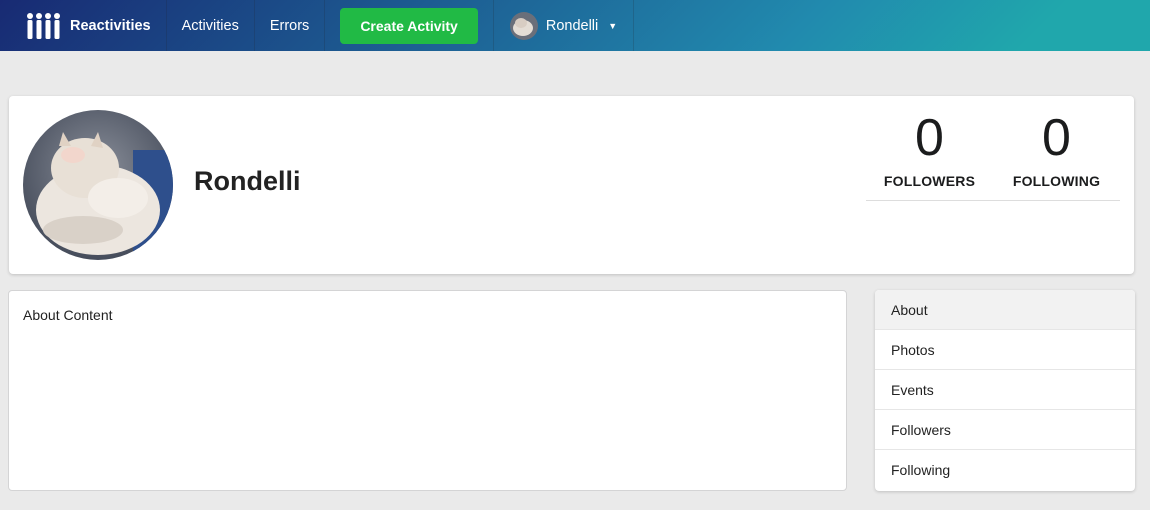 Image resolution: width=1150 pixels, height=510 pixels. I want to click on following-label: FOLLOWING, so click(1056, 181).